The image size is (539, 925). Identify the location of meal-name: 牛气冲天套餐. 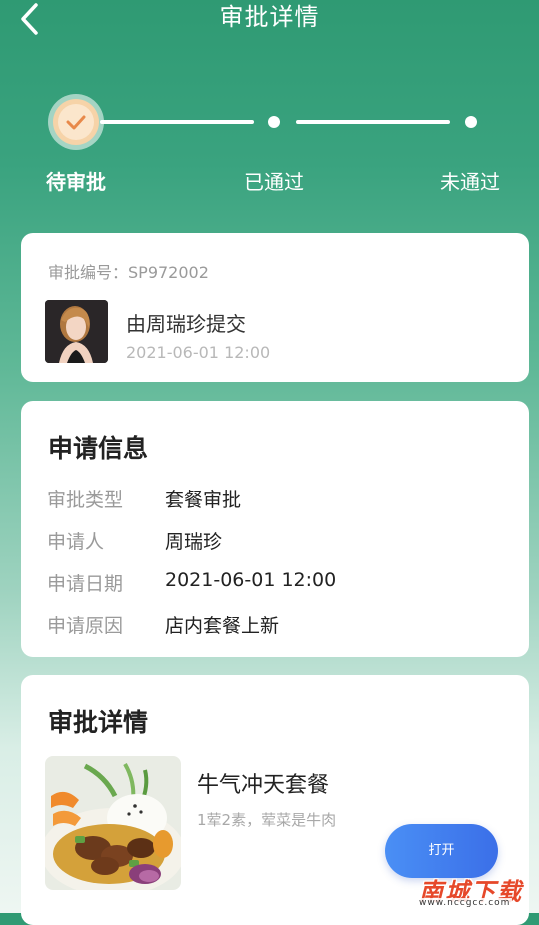
(263, 785).